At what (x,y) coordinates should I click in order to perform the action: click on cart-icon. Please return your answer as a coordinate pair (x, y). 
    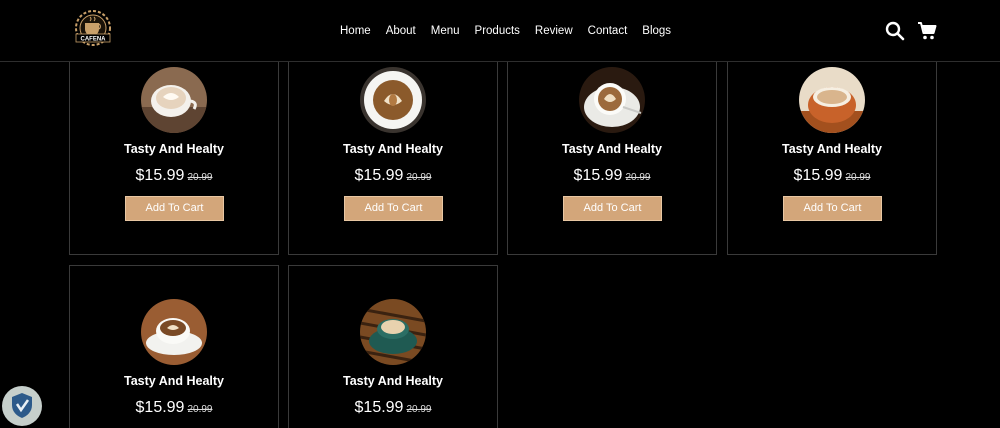
    Looking at the image, I should click on (927, 31).